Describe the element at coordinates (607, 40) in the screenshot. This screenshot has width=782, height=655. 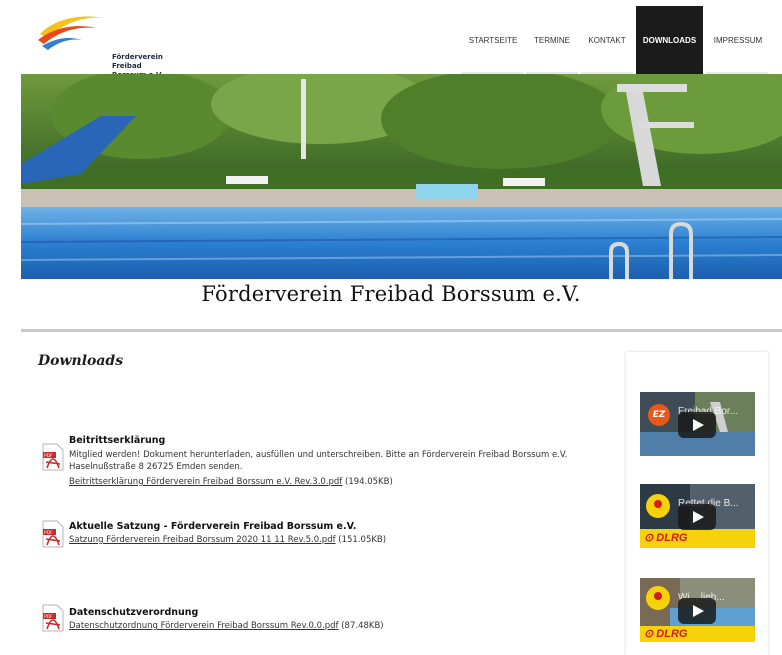
I see `nav-kontakt: KONTAKT` at that location.